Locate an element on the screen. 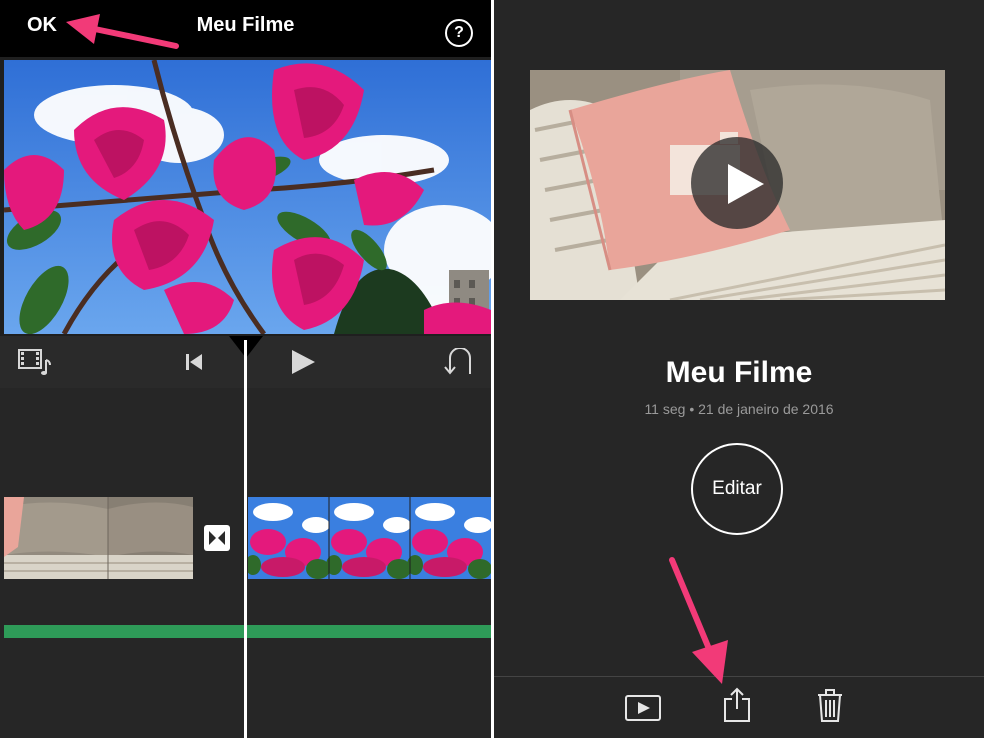 The image size is (984, 738). project-thumbnail is located at coordinates (737, 185).